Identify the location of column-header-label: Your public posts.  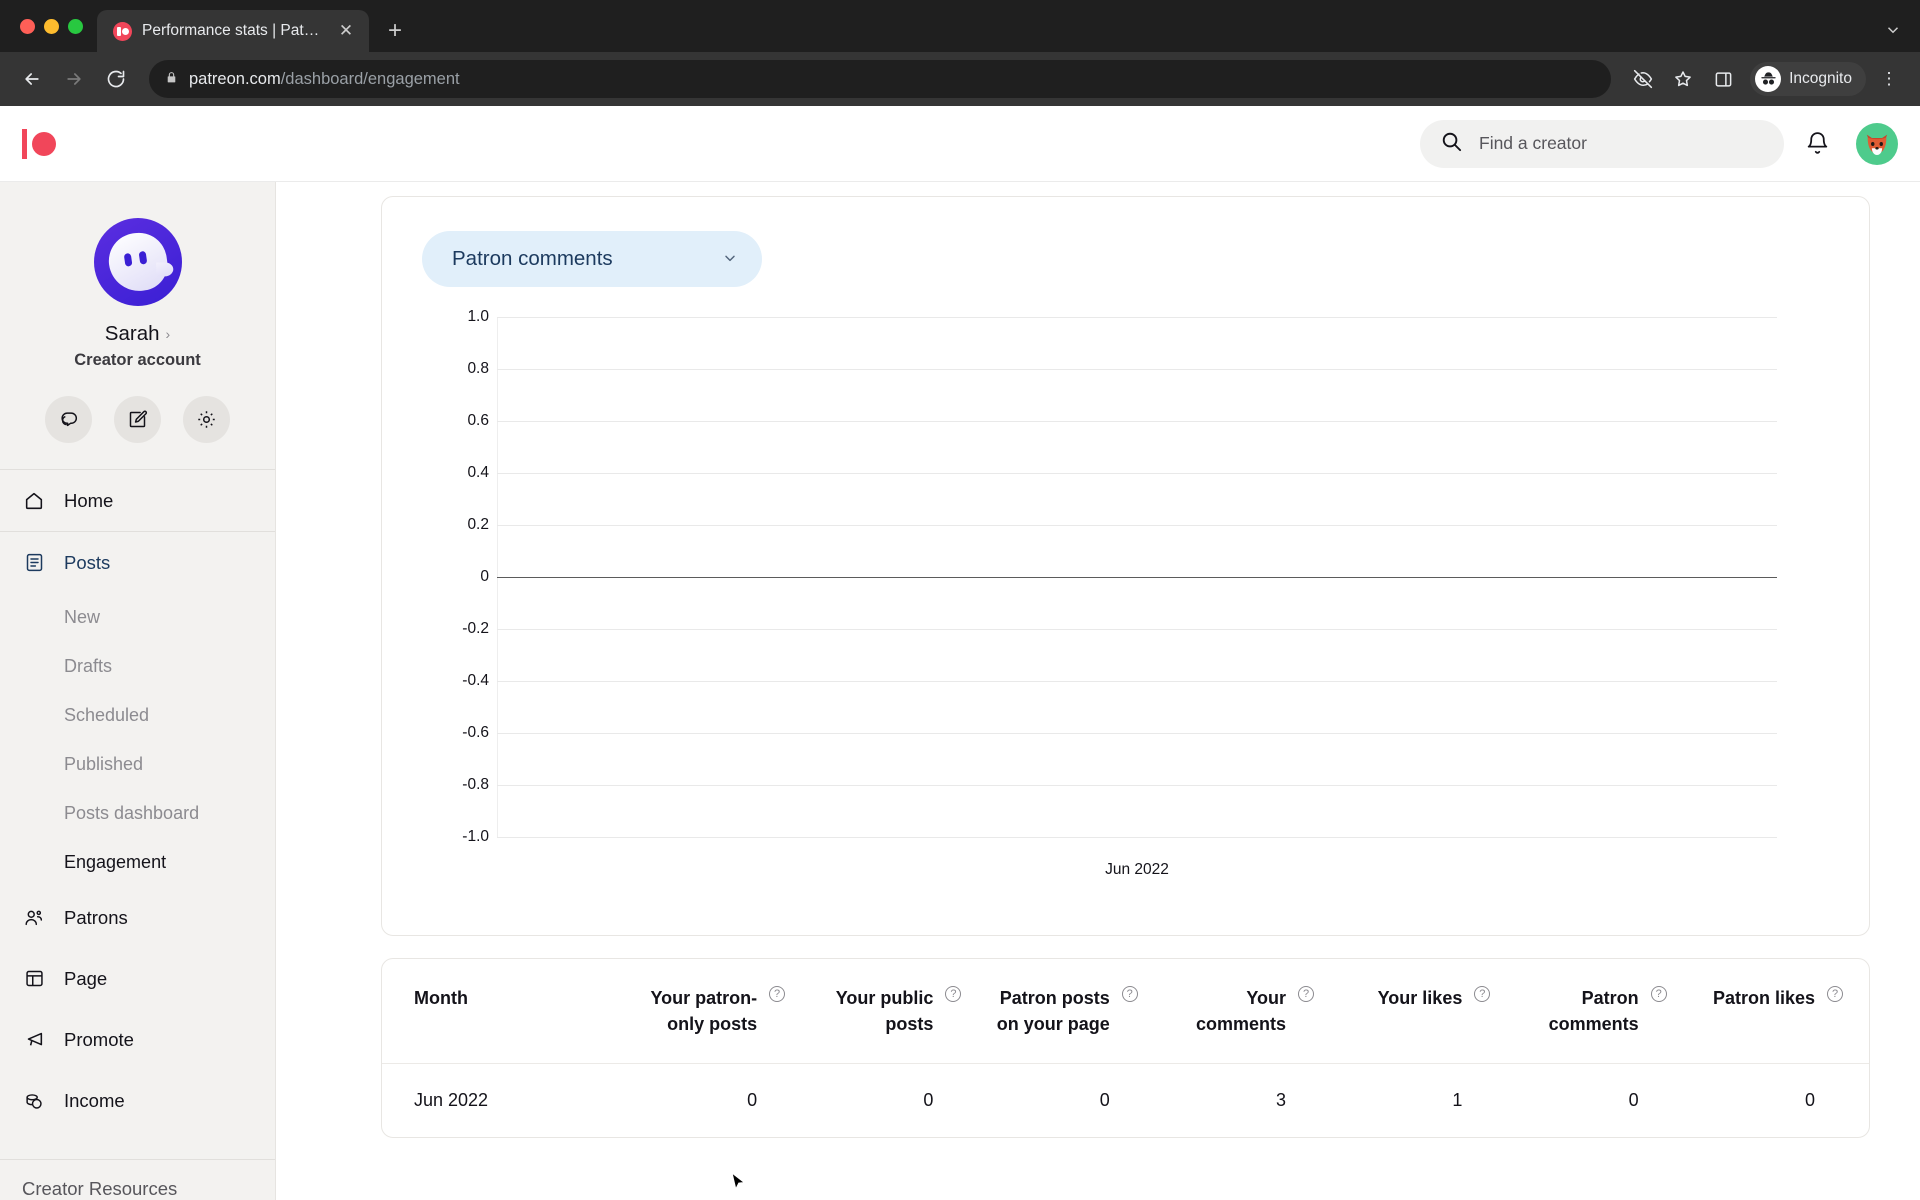
(884, 1011).